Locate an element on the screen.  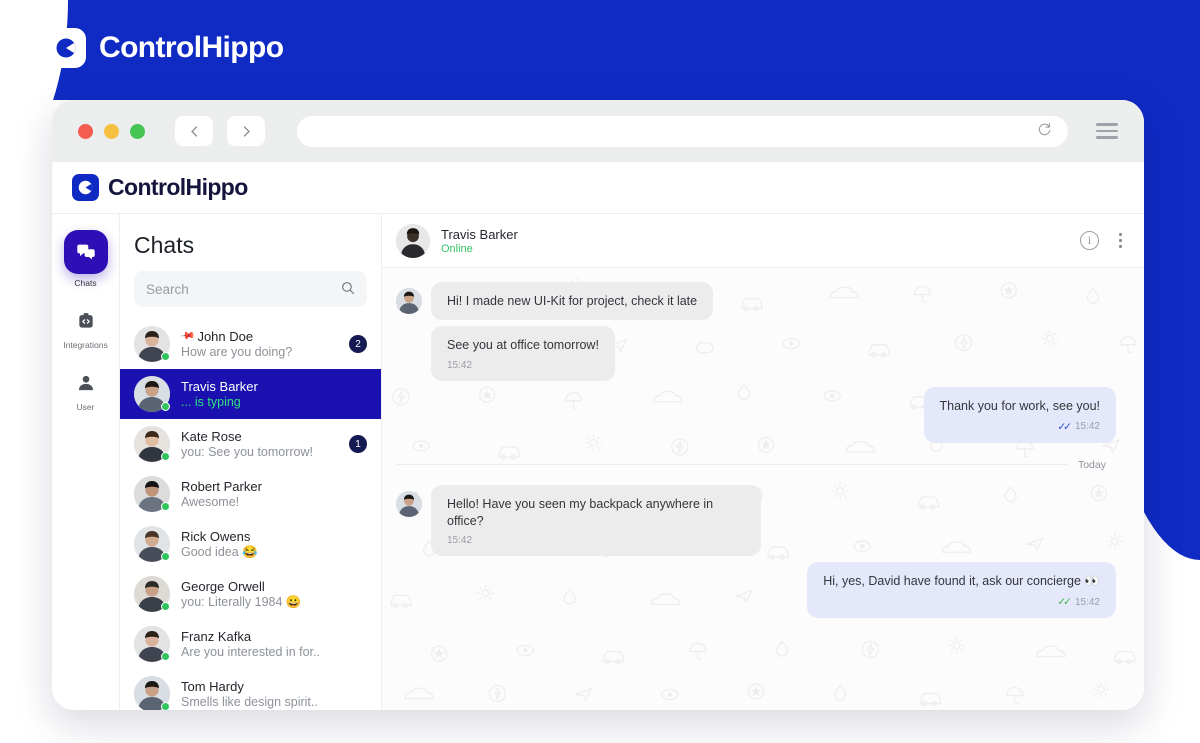
traffic-lights is located at coordinates (111, 131).